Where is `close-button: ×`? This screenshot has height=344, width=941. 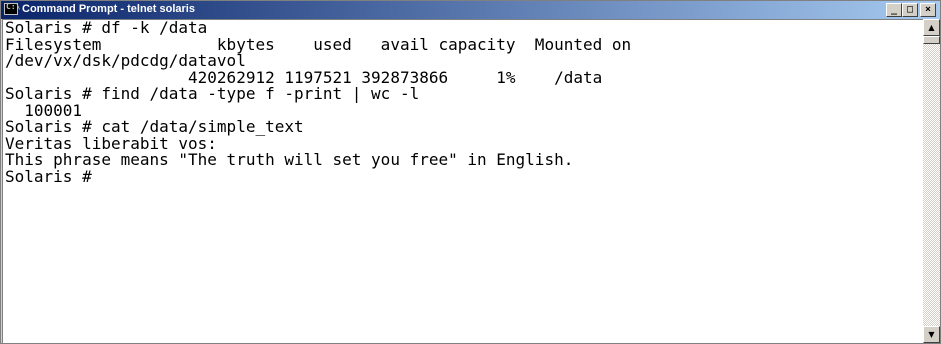
close-button: × is located at coordinates (928, 10).